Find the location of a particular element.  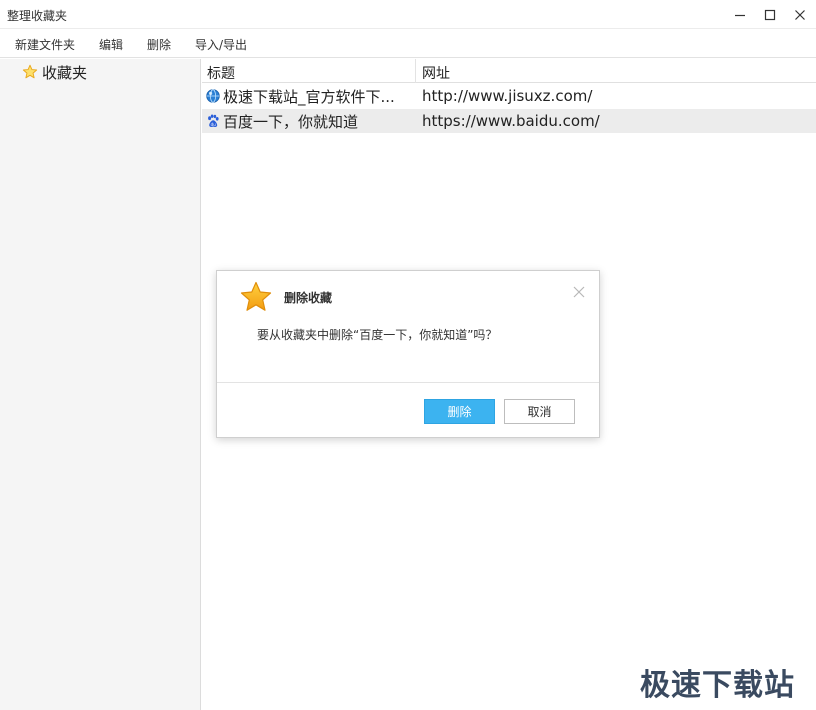

cancel-button: 取消 is located at coordinates (539, 411).